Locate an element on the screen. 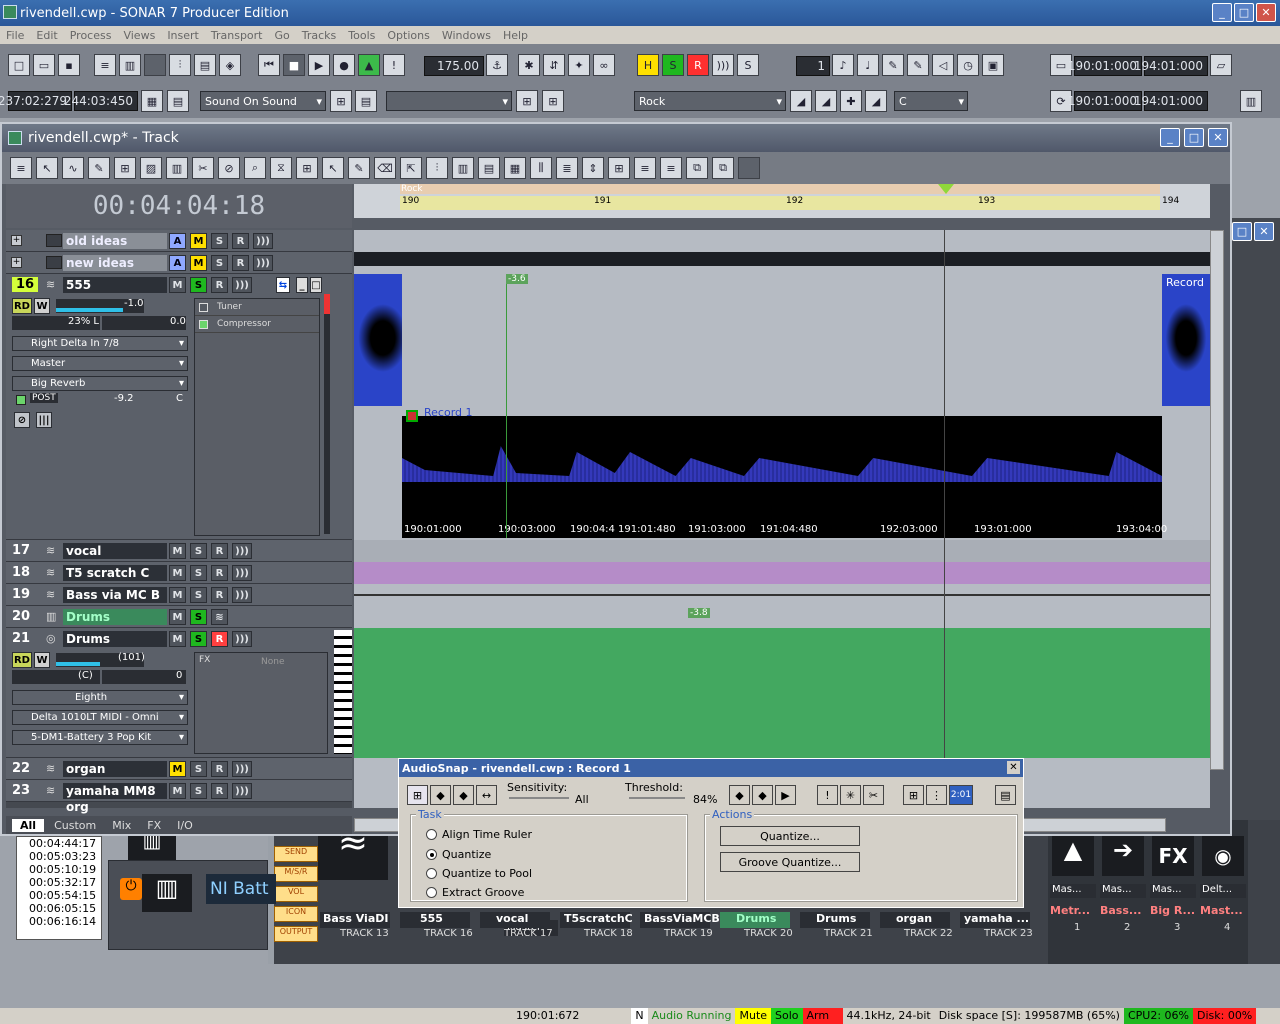  record-mode-select: Sound On Sound is located at coordinates (263, 101).